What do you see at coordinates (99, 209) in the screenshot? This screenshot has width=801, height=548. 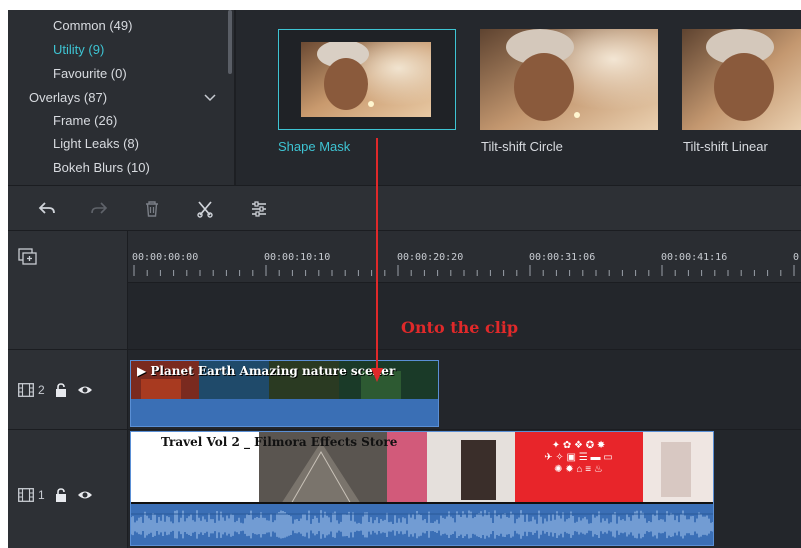 I see `redo-icon` at bounding box center [99, 209].